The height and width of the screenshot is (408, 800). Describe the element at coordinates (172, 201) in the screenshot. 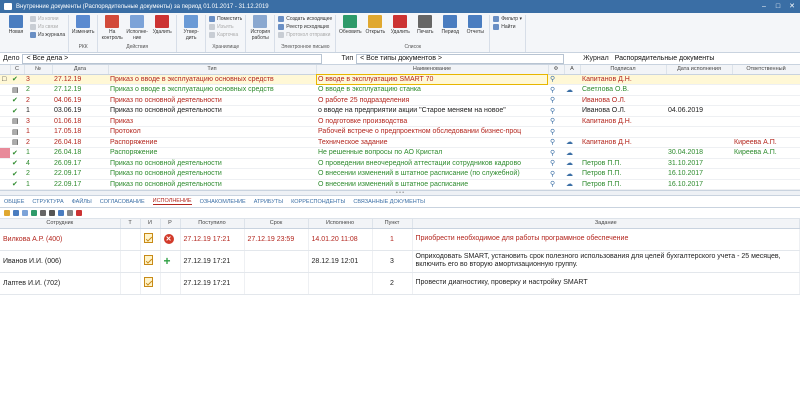

I see `tab-4: ИСПОЛНЕНИЕ` at that location.